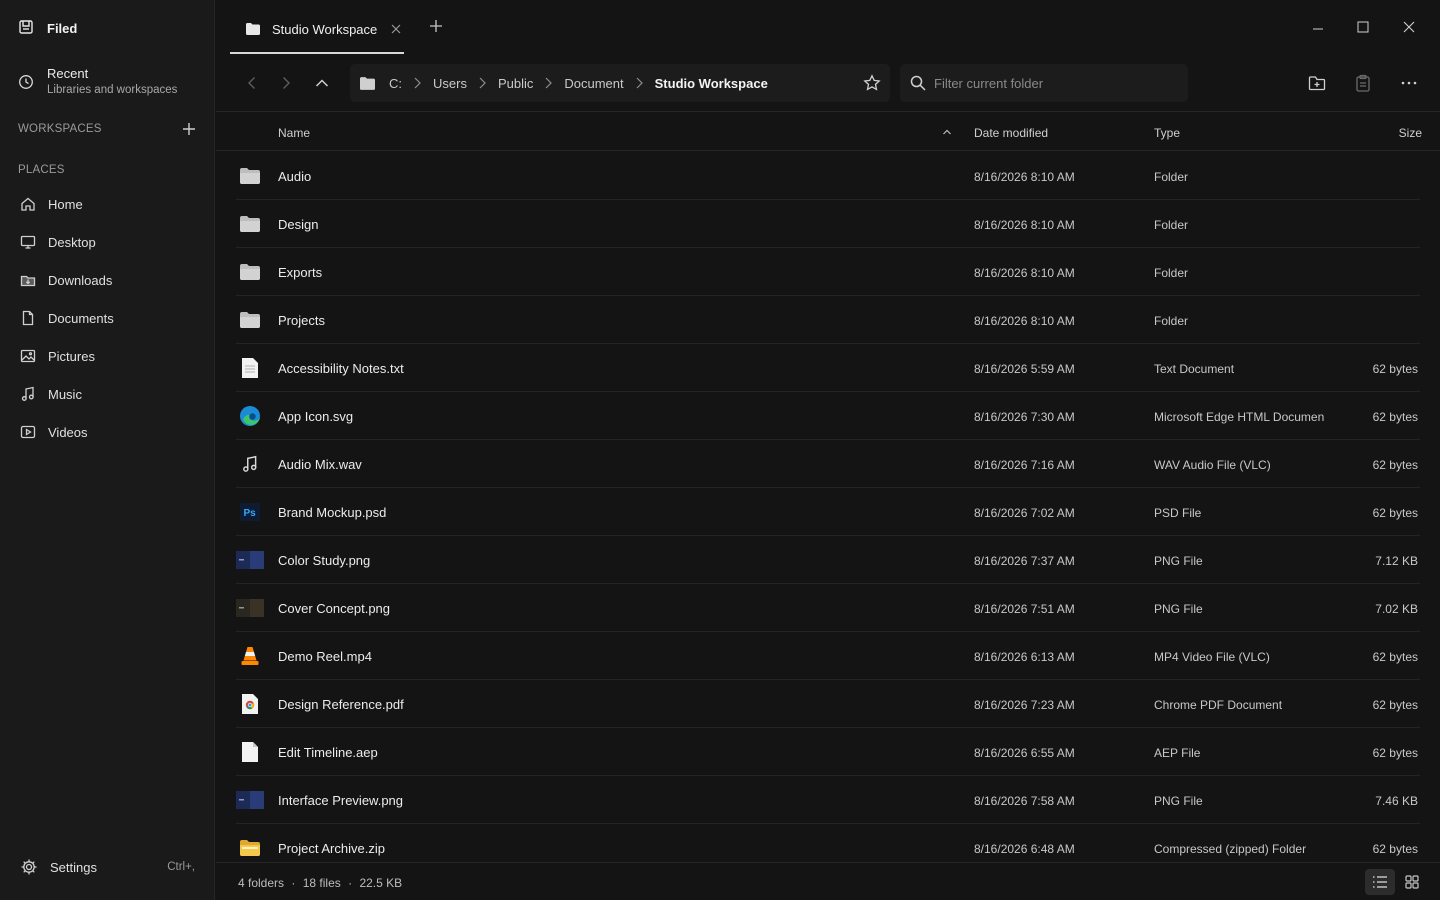  Describe the element at coordinates (947, 132) in the screenshot. I see `sort-ascending-icon` at that location.